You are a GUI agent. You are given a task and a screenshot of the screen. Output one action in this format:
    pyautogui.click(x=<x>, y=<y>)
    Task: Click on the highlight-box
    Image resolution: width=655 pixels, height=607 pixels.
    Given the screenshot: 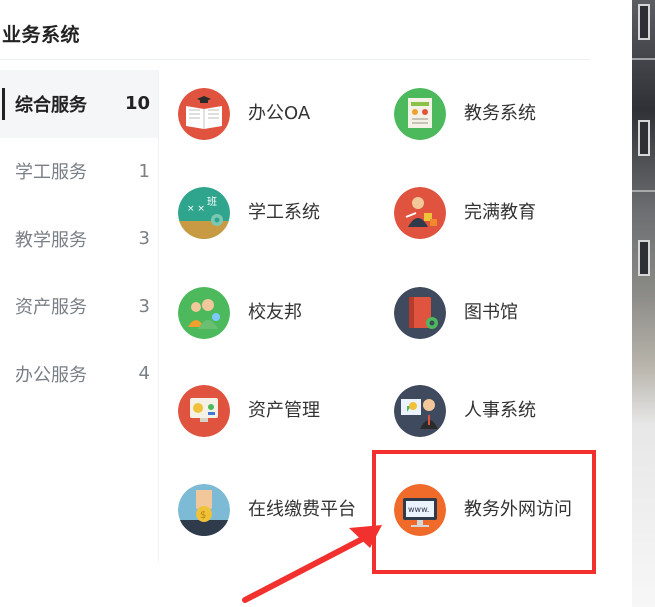 What is the action you would take?
    pyautogui.click(x=484, y=512)
    